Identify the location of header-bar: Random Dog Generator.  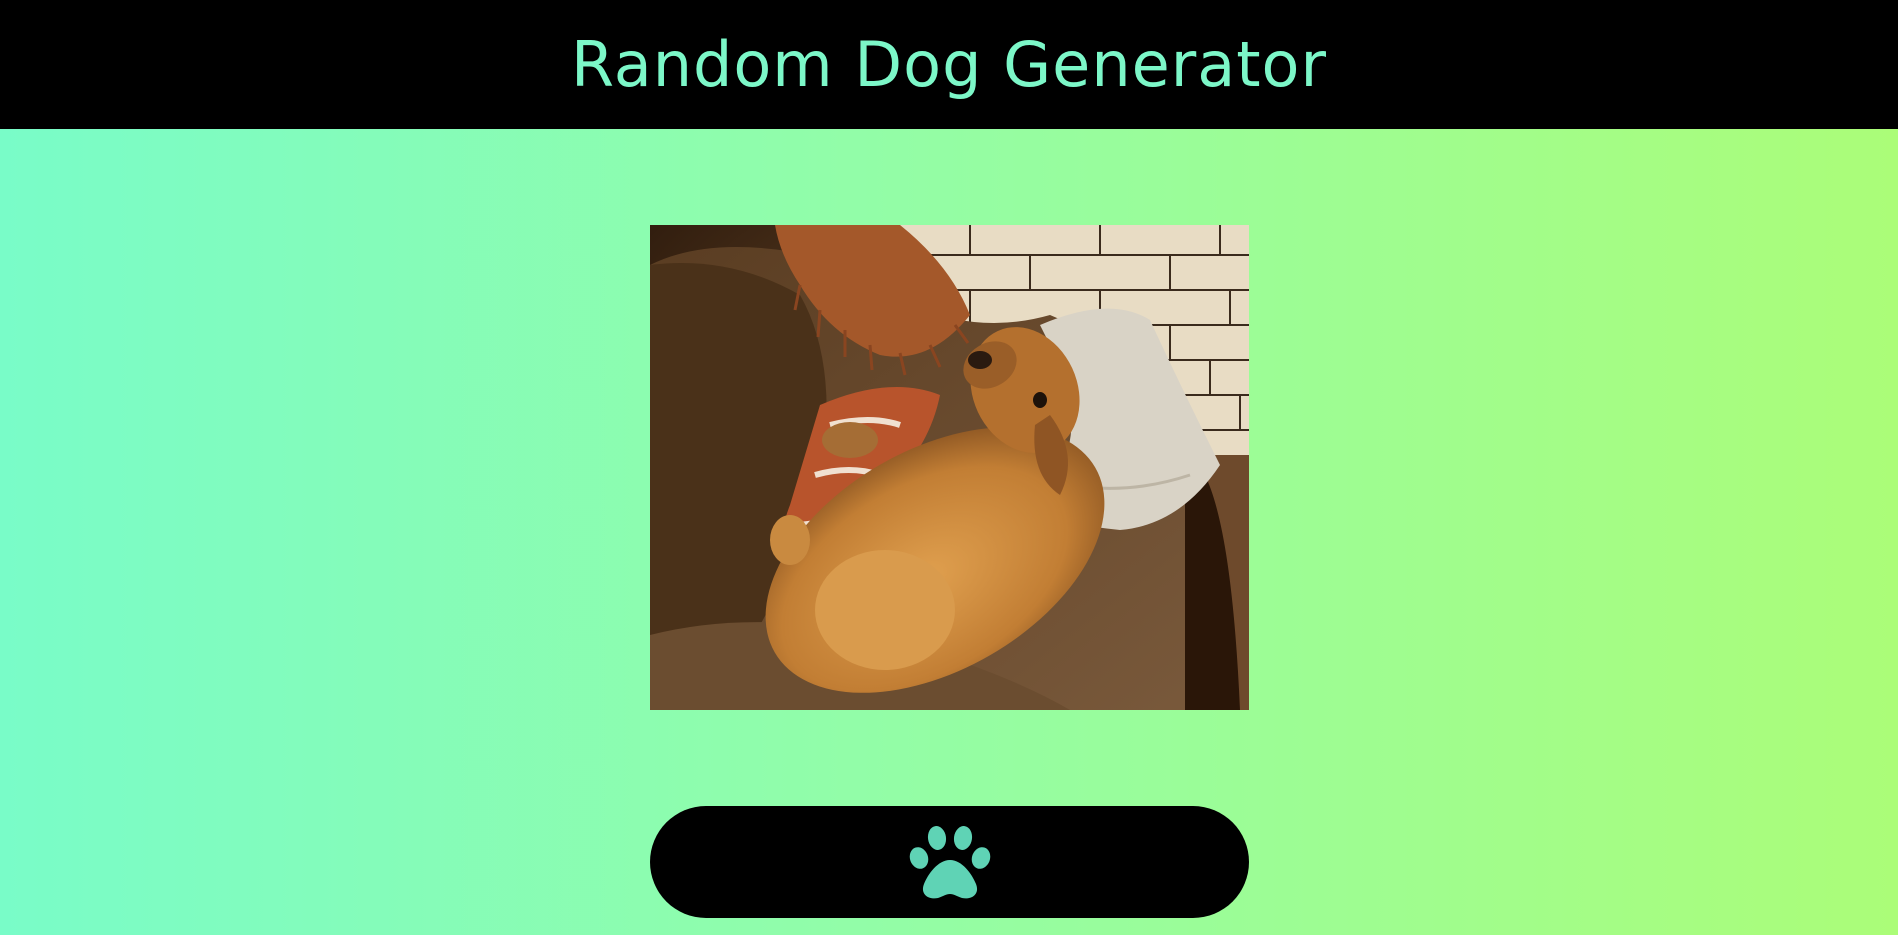
(949, 64).